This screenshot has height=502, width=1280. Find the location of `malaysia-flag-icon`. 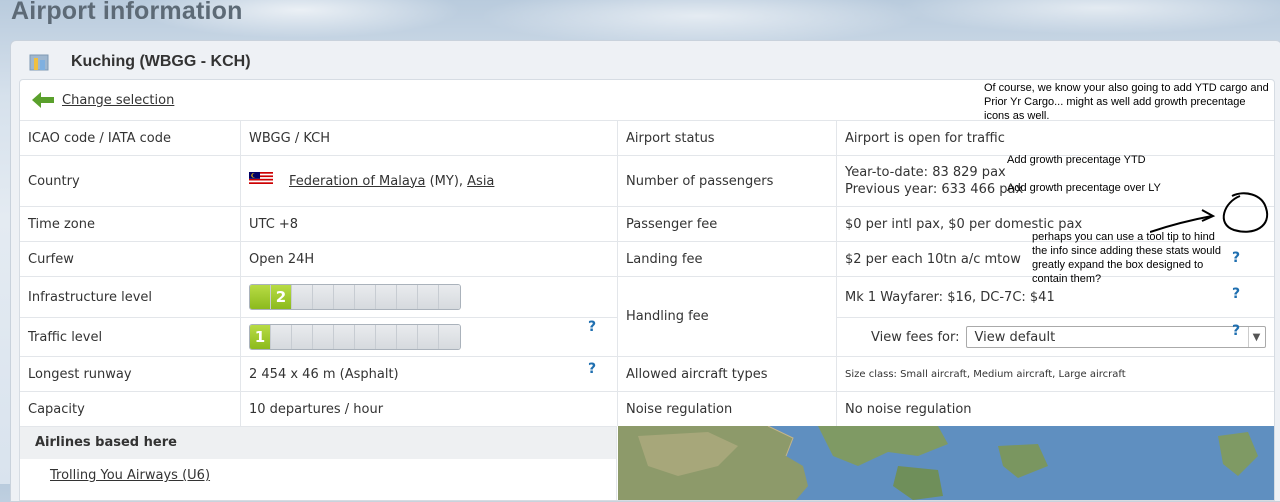

malaysia-flag-icon is located at coordinates (261, 178).